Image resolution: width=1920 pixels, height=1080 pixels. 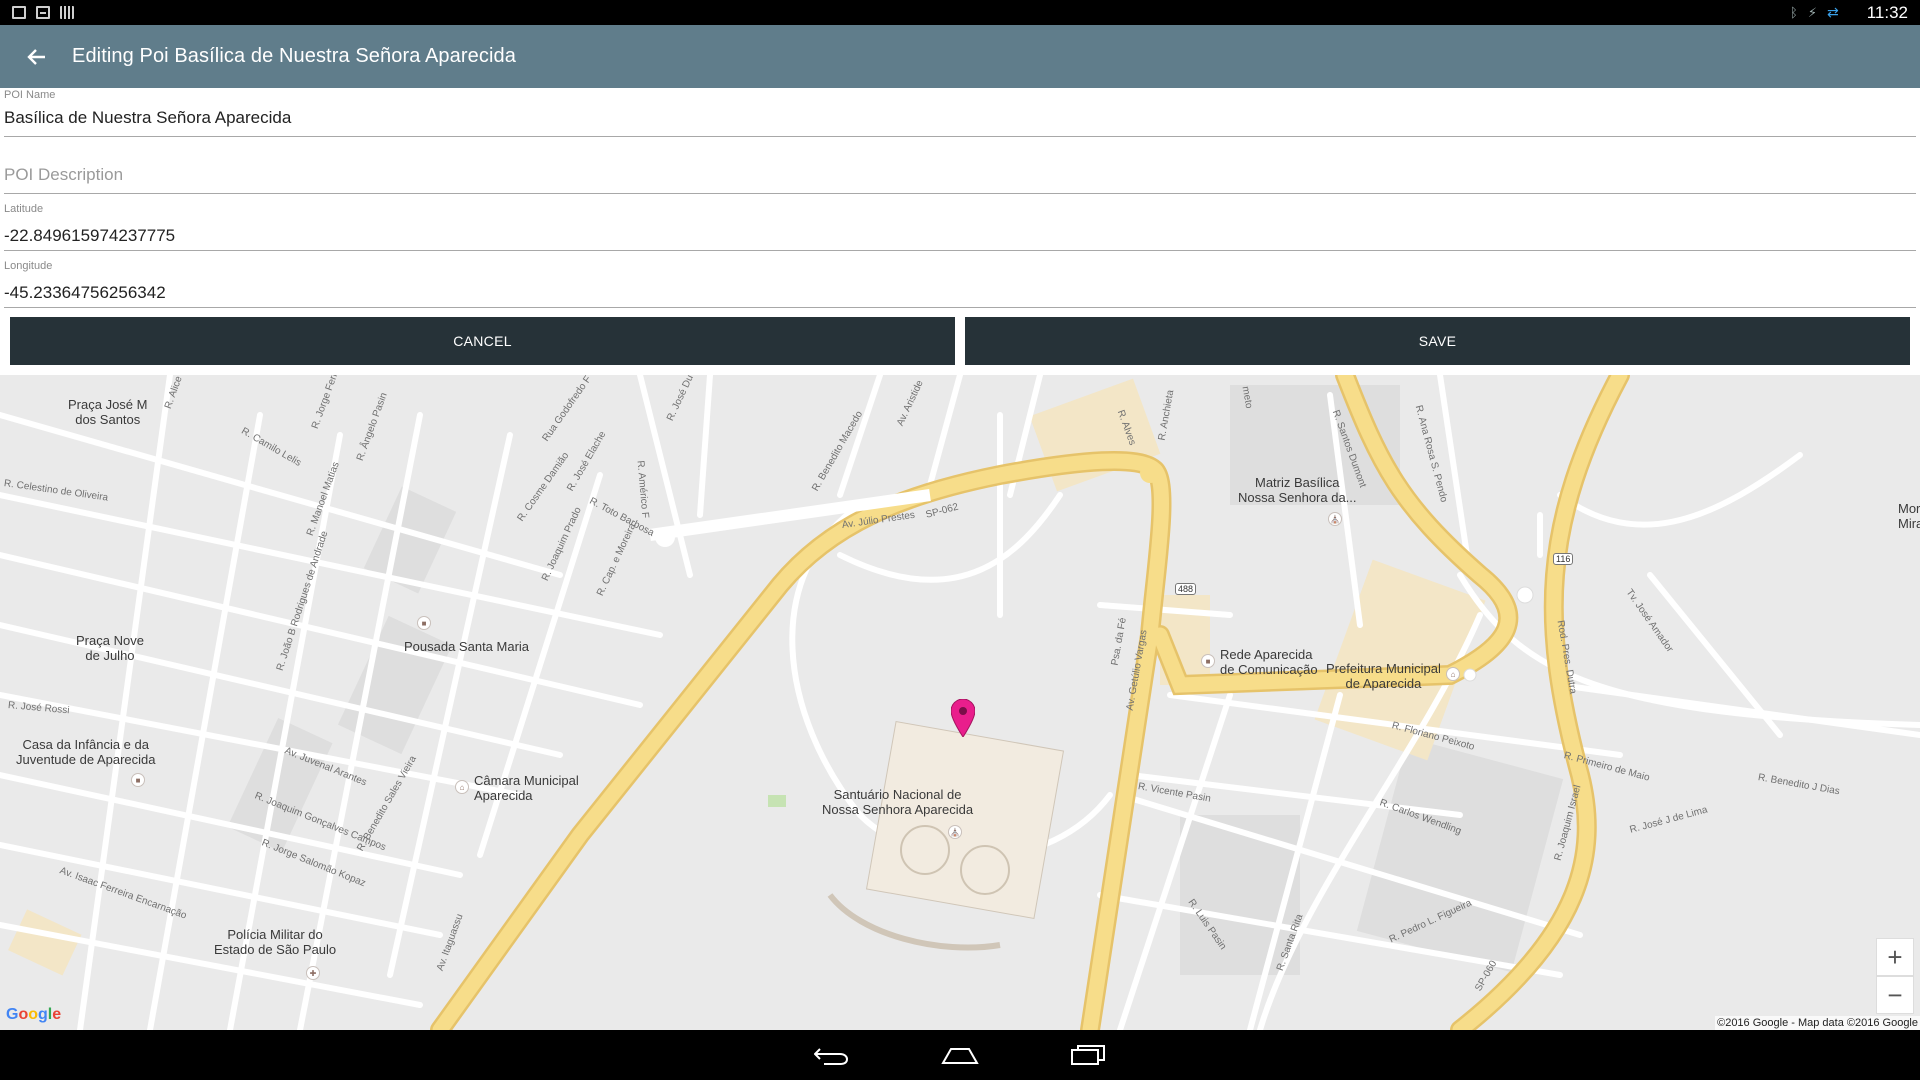 What do you see at coordinates (1269, 662) in the screenshot?
I see `map-place-rede: Rede Aparecida de Comunicação` at bounding box center [1269, 662].